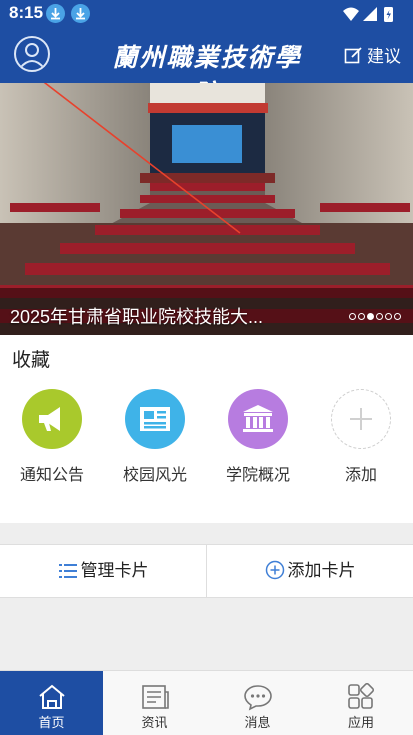 This screenshot has width=413, height=735. I want to click on status-time: 8:15, so click(26, 12).